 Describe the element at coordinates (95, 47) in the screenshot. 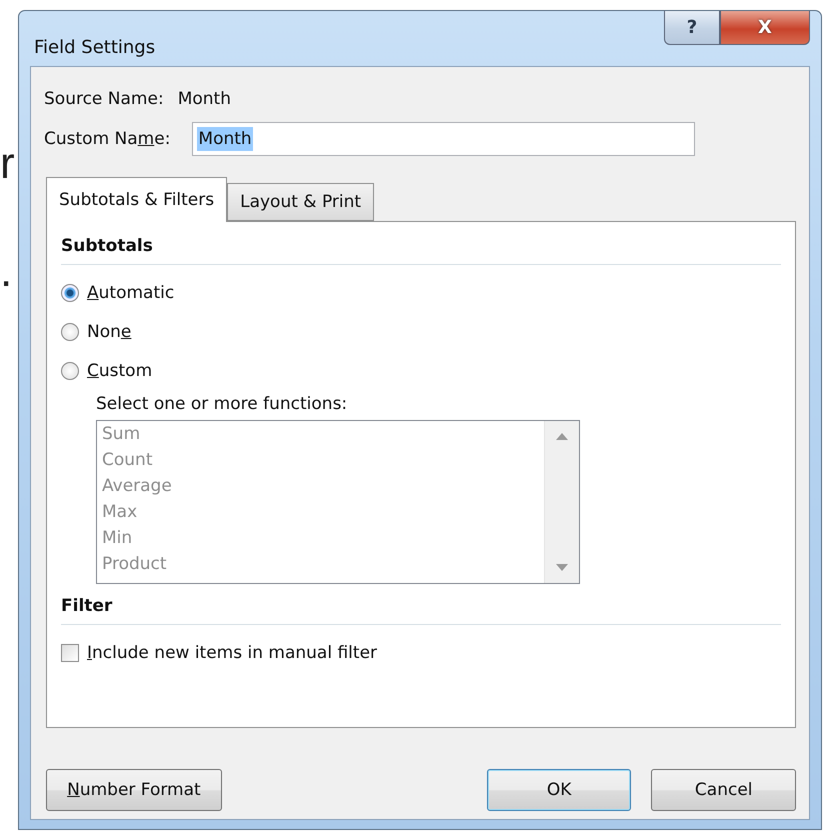

I see `window-title: Field Settings` at that location.